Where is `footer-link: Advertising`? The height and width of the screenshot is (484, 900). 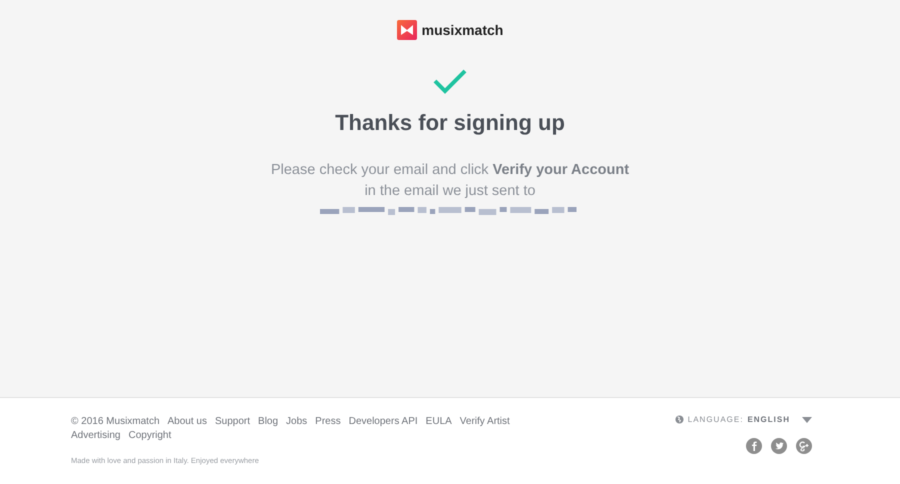 footer-link: Advertising is located at coordinates (95, 435).